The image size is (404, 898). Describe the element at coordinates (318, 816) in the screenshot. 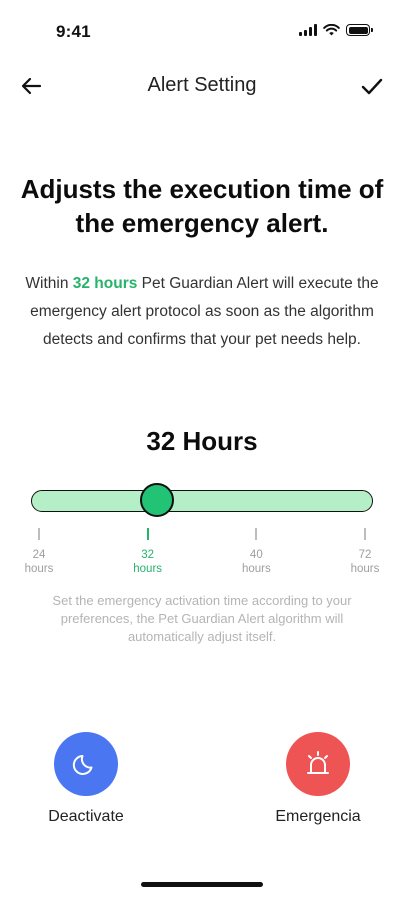

I see `emergency-label: Emergencia` at that location.